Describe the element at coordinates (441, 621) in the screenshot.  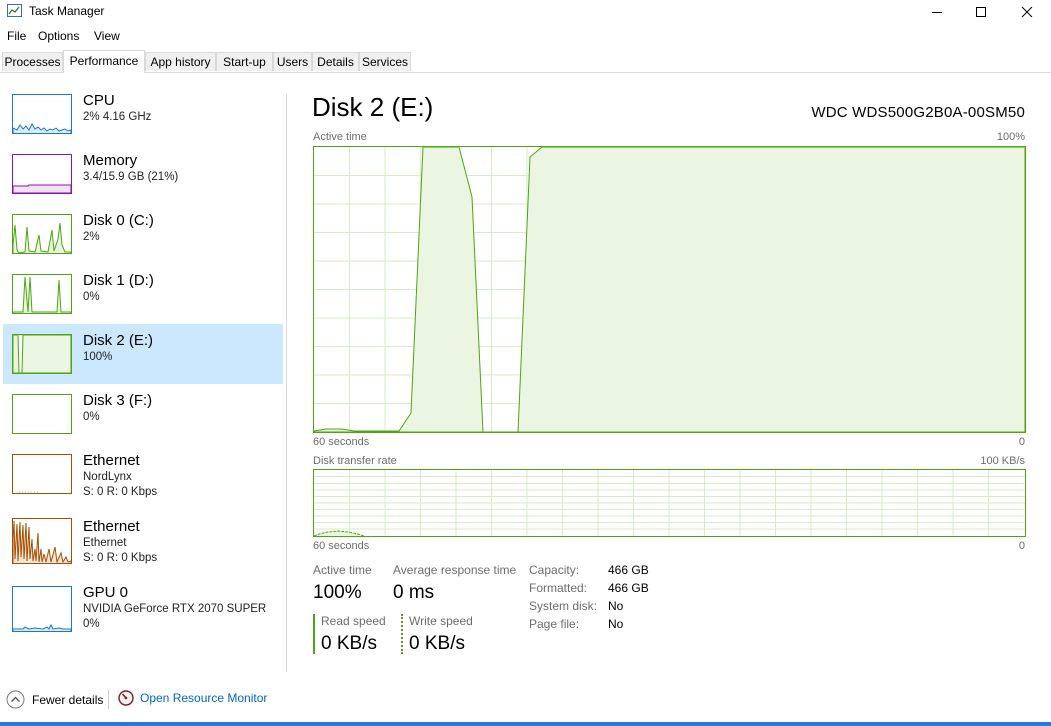
I see `write-speed-label: Write speed` at that location.